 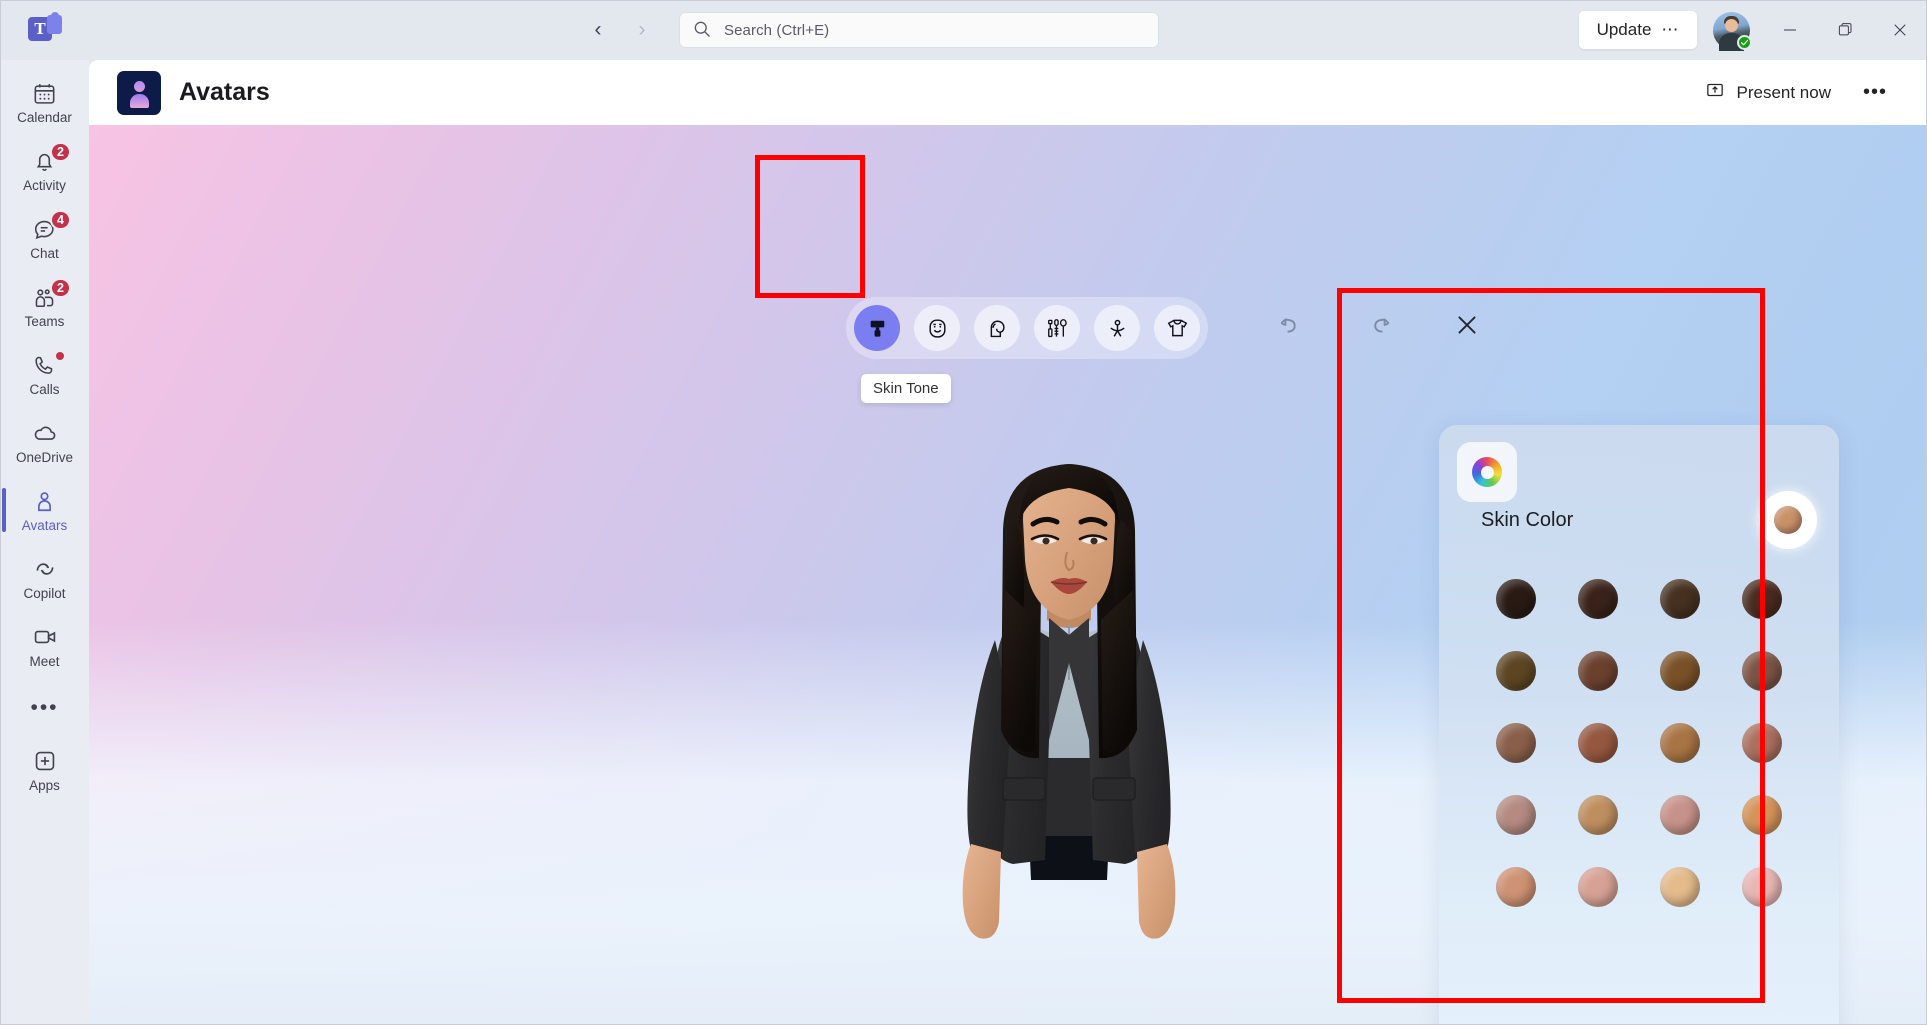 What do you see at coordinates (1467, 325) in the screenshot?
I see `close-editor-icon` at bounding box center [1467, 325].